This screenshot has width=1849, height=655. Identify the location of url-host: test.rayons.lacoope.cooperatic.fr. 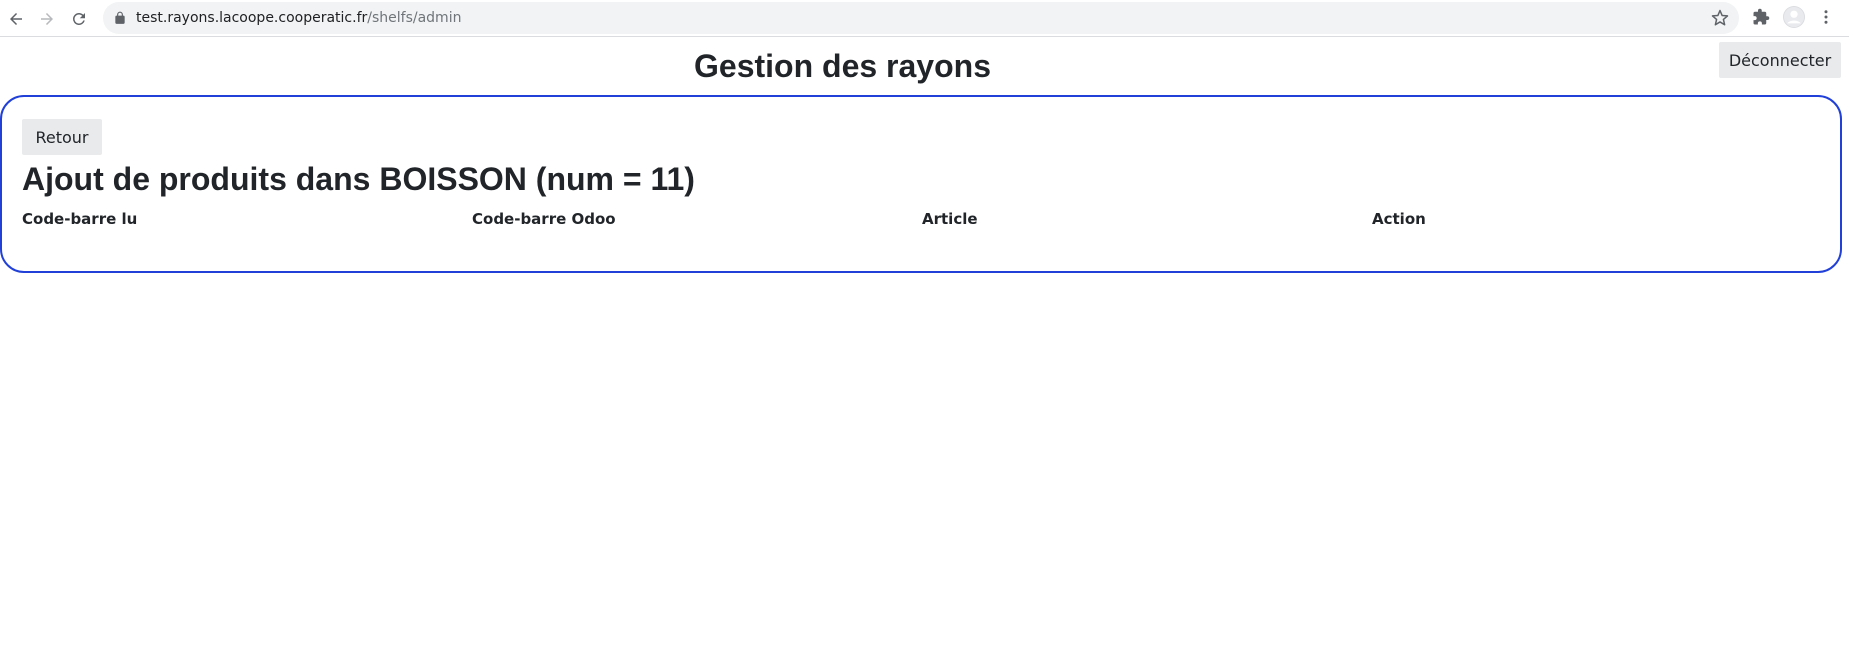
(252, 18).